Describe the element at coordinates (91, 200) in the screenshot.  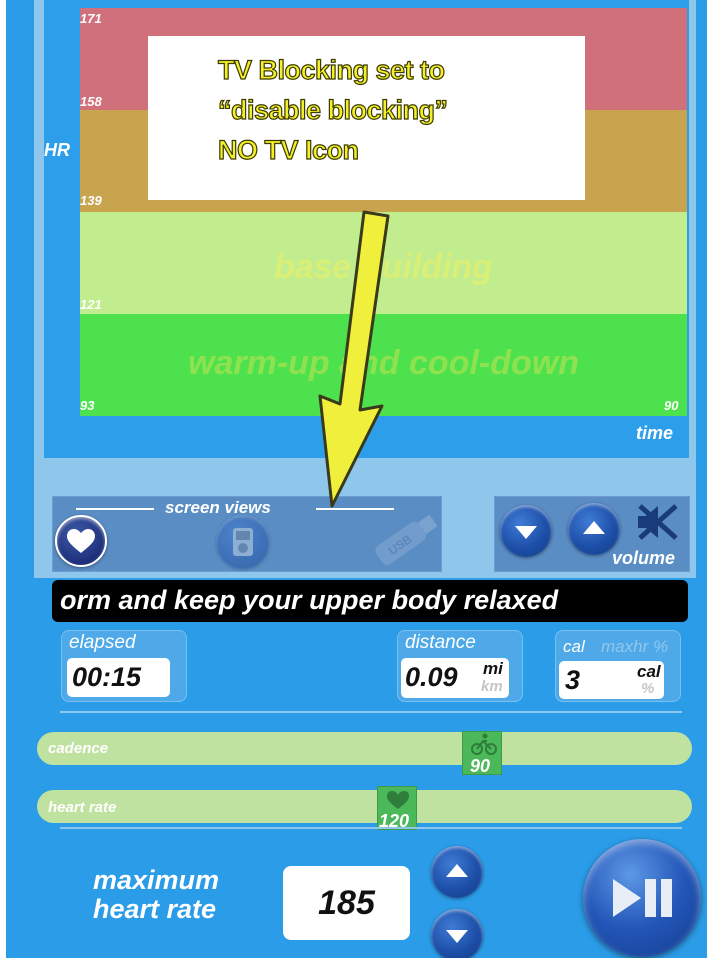
I see `y-tick: 139` at that location.